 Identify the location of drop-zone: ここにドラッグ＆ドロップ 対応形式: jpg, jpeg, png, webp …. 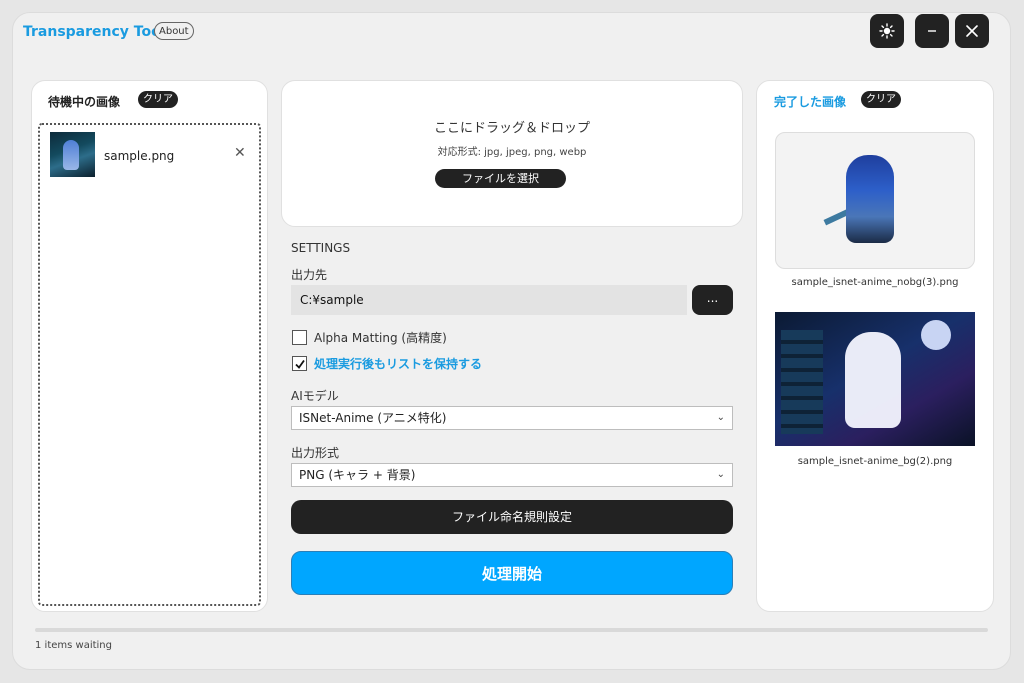
(512, 153).